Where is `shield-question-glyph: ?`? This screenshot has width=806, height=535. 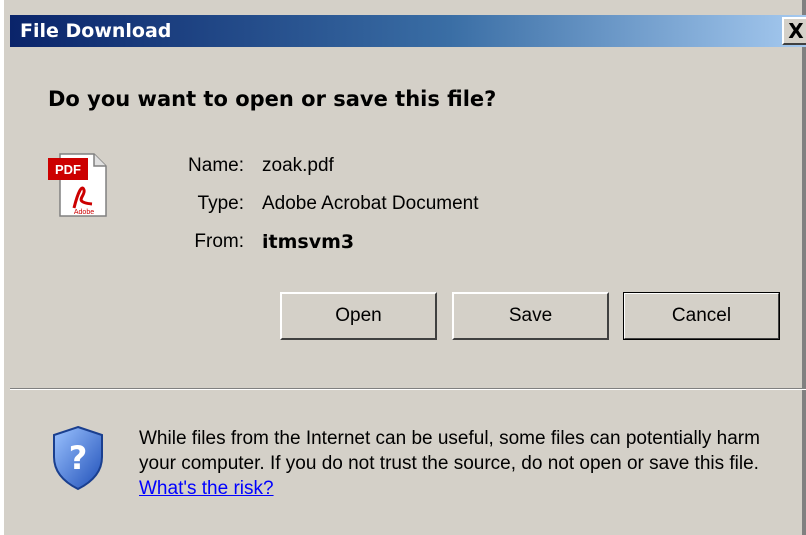
shield-question-glyph: ? is located at coordinates (78, 458).